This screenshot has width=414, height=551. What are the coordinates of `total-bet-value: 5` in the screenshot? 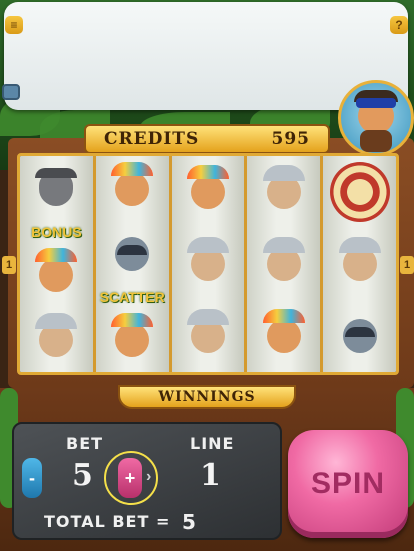 It's located at (189, 522).